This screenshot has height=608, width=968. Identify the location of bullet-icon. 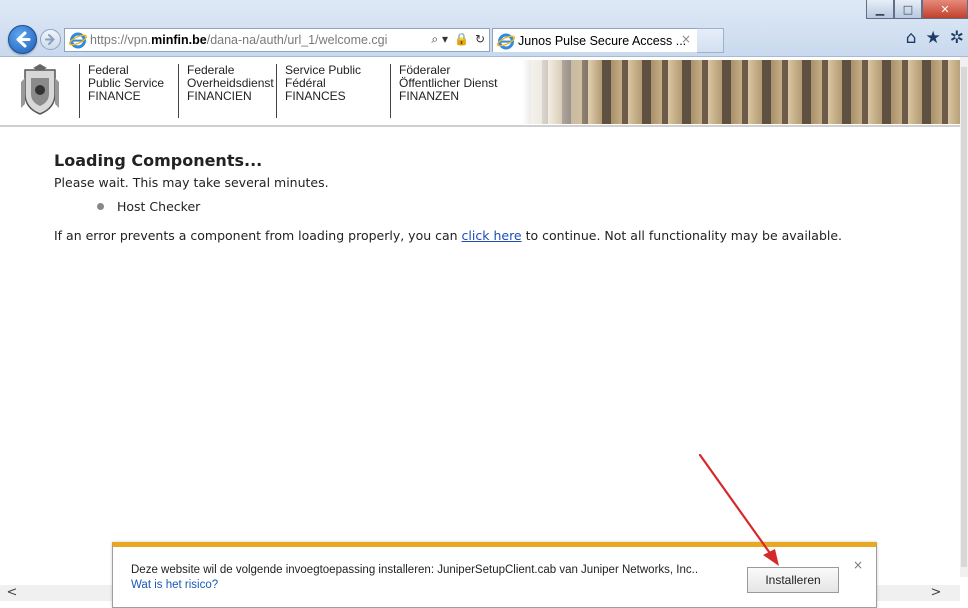
(100, 206).